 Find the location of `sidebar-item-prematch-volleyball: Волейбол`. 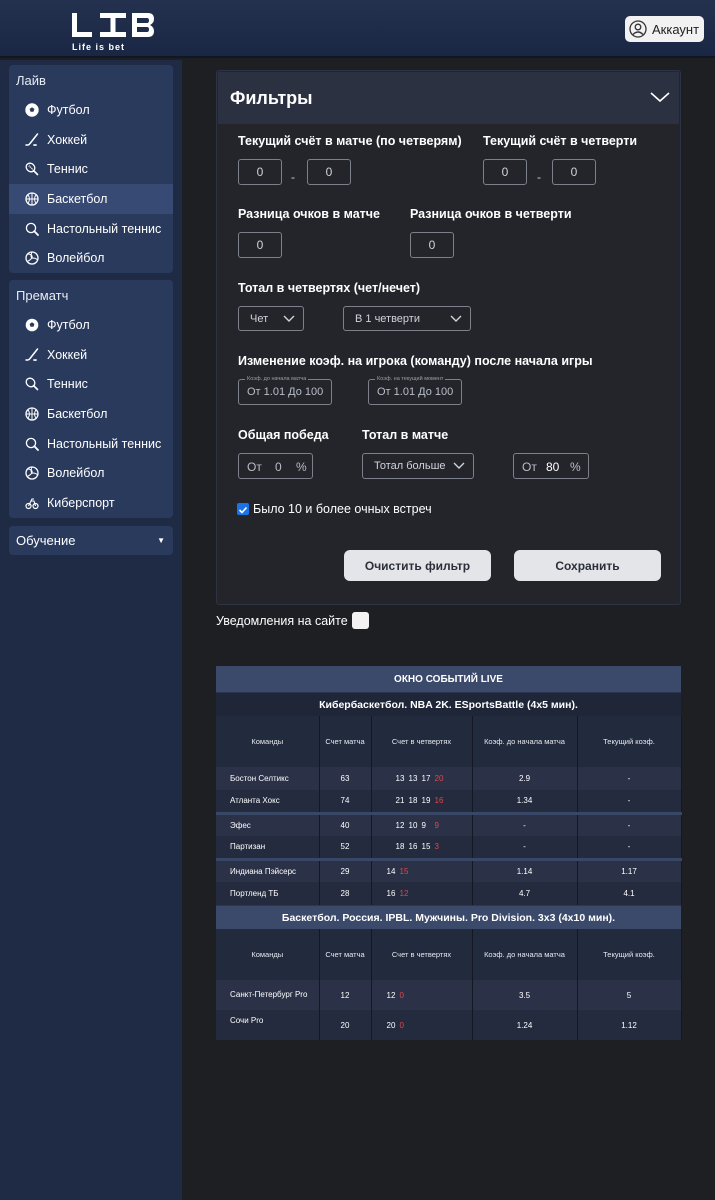

sidebar-item-prematch-volleyball: Волейбол is located at coordinates (91, 473).